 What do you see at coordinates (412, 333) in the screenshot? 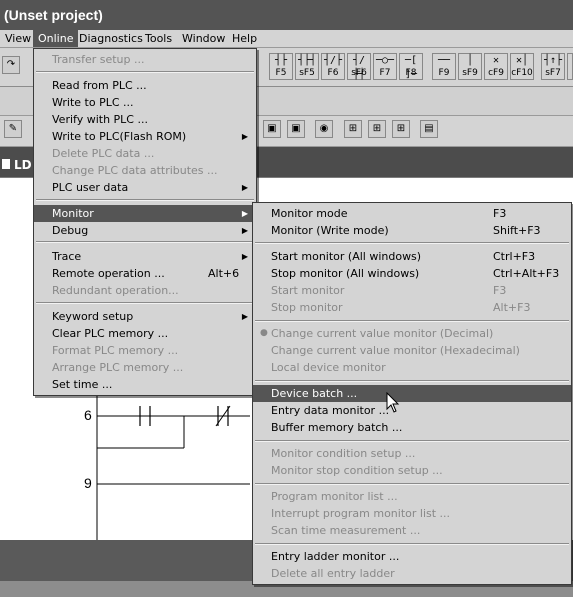
I see `menu-item-change-value-decimal: ● Change current value monitor (Decimal)` at bounding box center [412, 333].